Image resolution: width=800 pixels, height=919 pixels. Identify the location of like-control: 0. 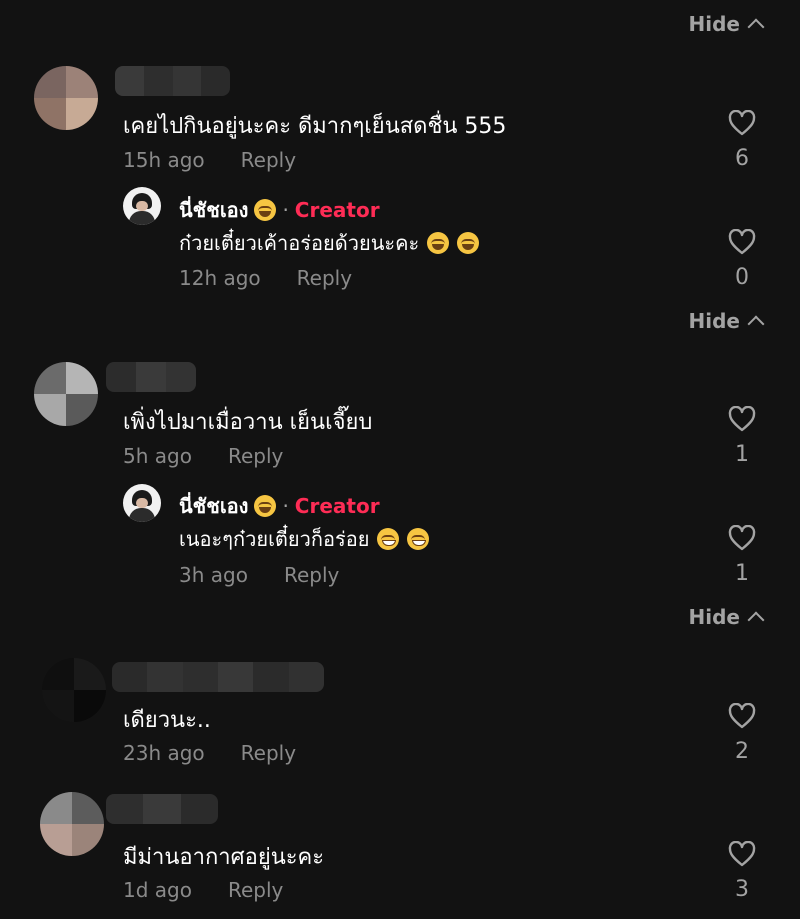
(742, 259).